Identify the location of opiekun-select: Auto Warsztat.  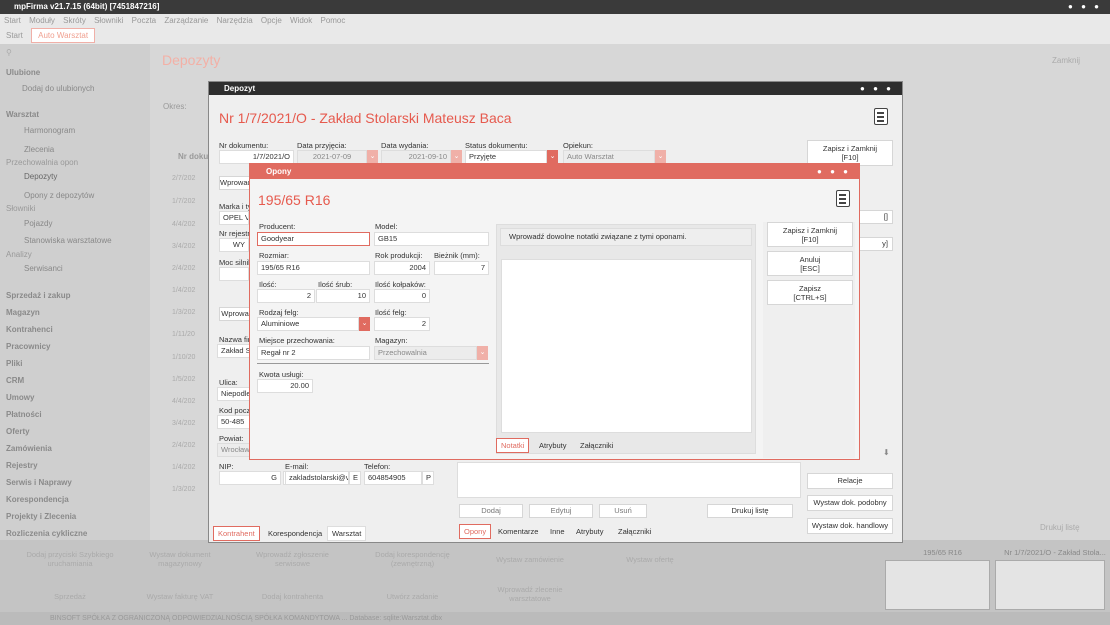
(609, 157).